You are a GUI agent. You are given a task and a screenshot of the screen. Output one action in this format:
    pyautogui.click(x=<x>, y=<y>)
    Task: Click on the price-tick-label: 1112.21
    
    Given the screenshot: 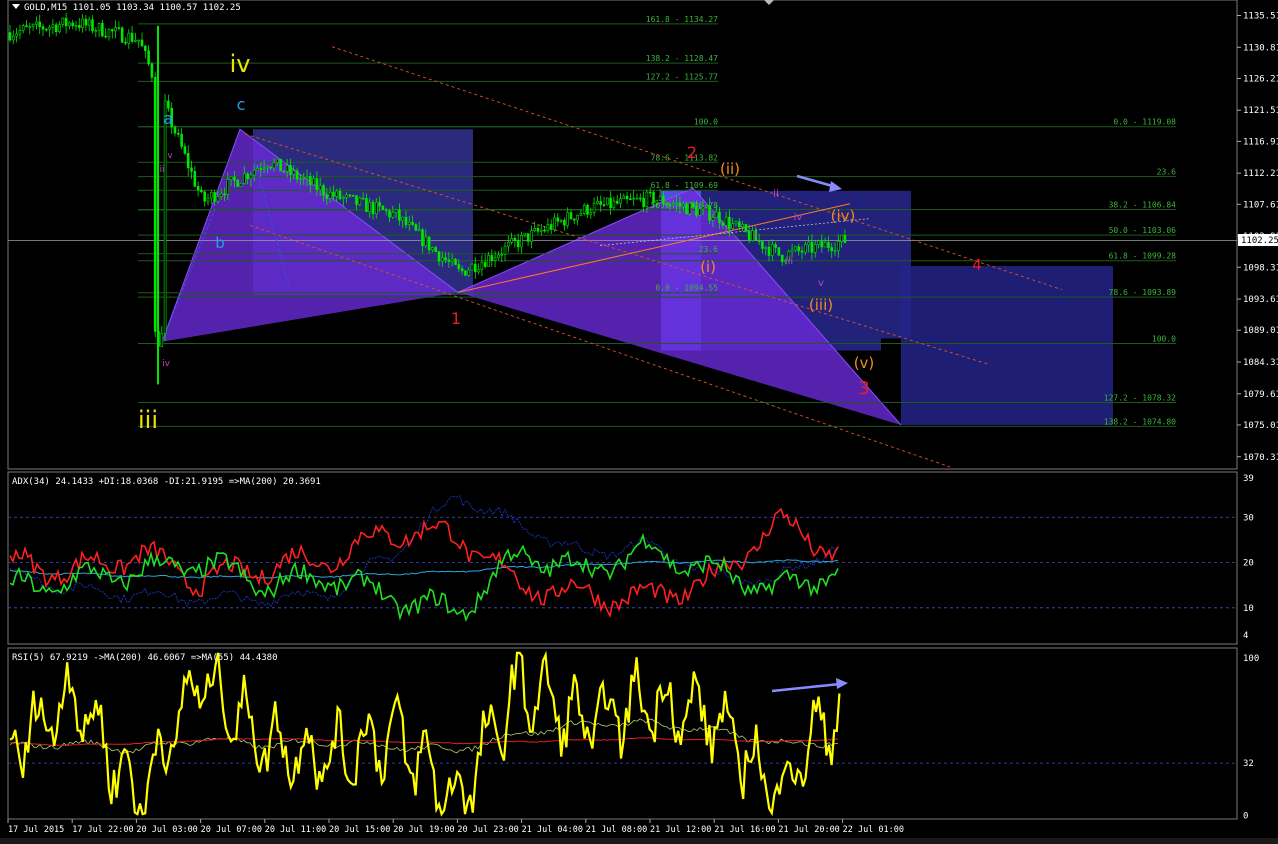 What is the action you would take?
    pyautogui.click(x=1260, y=174)
    